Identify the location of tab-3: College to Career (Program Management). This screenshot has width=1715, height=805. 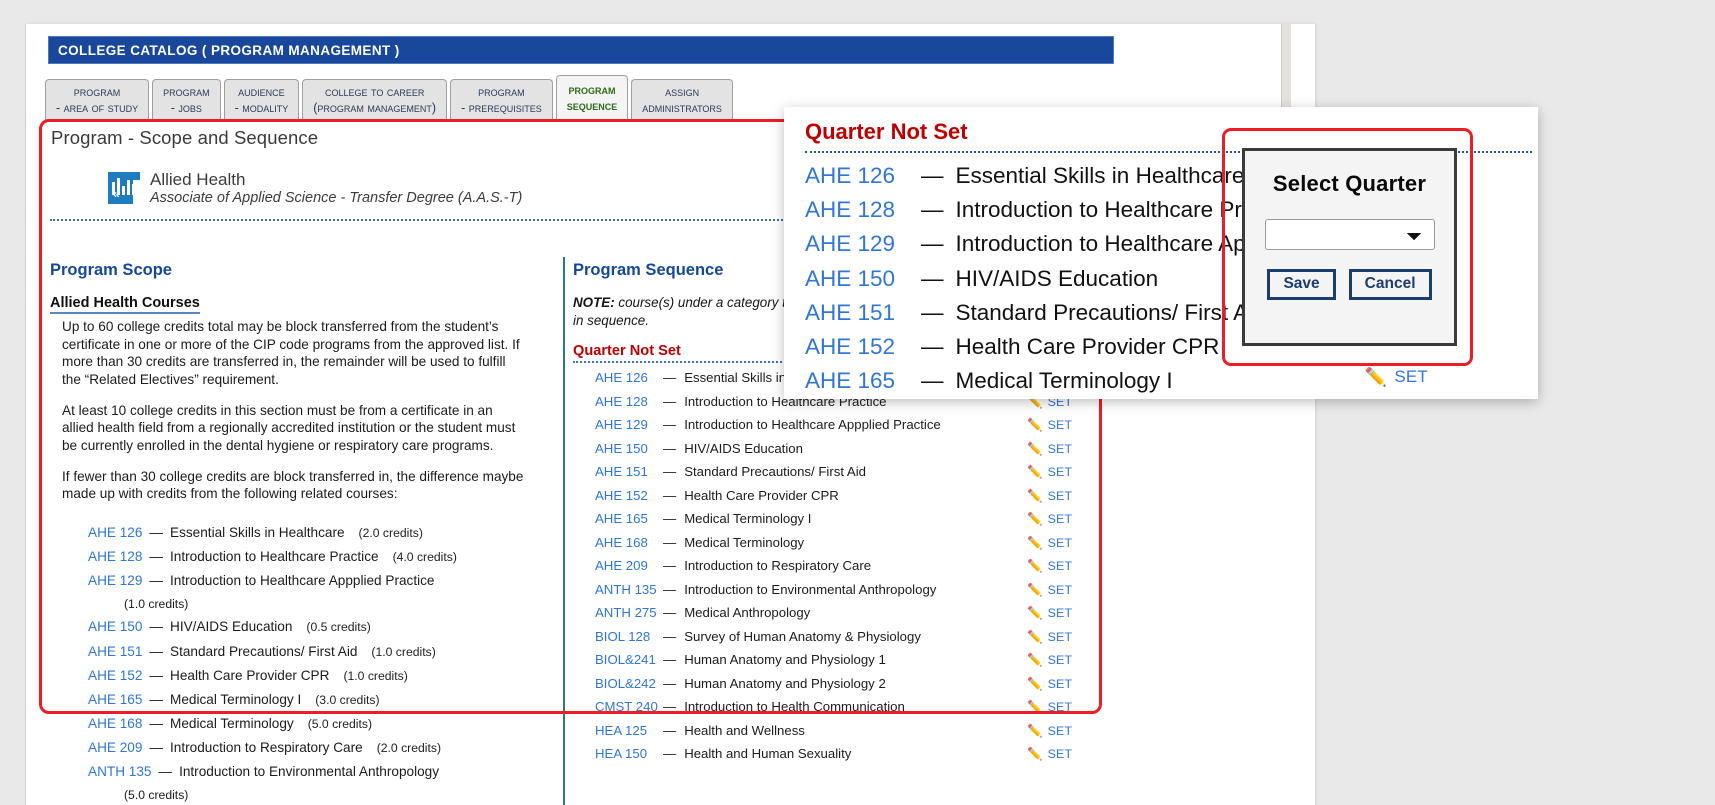
(375, 100).